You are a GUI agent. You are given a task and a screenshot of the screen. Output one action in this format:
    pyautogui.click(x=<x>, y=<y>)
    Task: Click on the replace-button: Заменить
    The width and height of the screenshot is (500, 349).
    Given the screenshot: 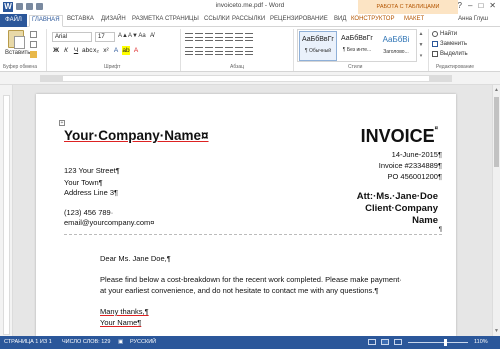 What is the action you would take?
    pyautogui.click(x=449, y=44)
    